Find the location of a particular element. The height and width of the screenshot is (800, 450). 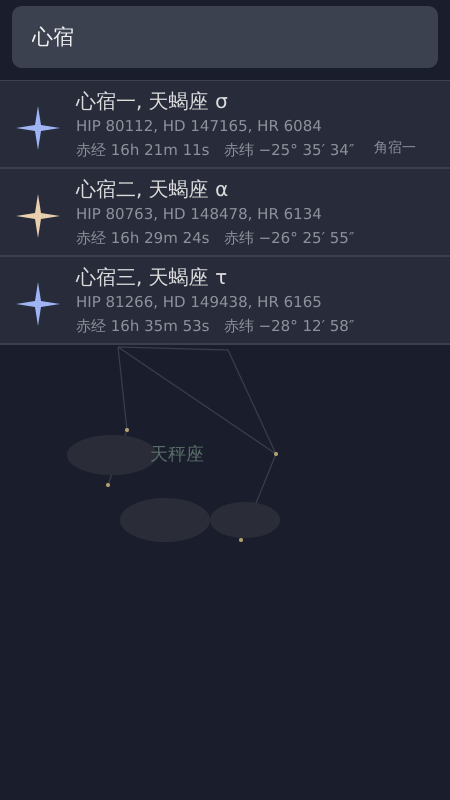

catalog-ids: HIP 80112, HD 147165, HR 6084 is located at coordinates (199, 126).